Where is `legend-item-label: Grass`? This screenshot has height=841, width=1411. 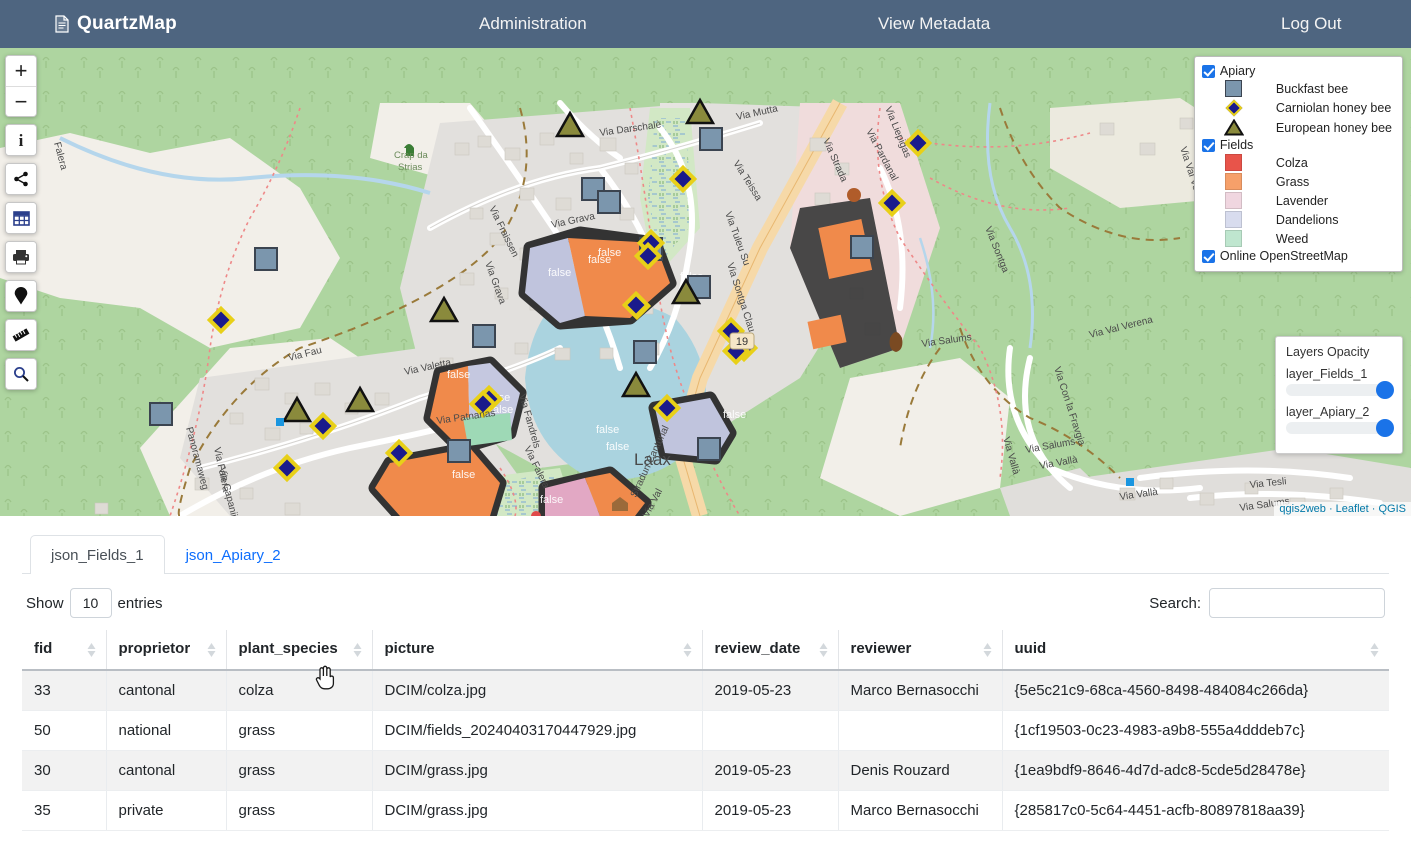
legend-item-label: Grass is located at coordinates (1292, 181).